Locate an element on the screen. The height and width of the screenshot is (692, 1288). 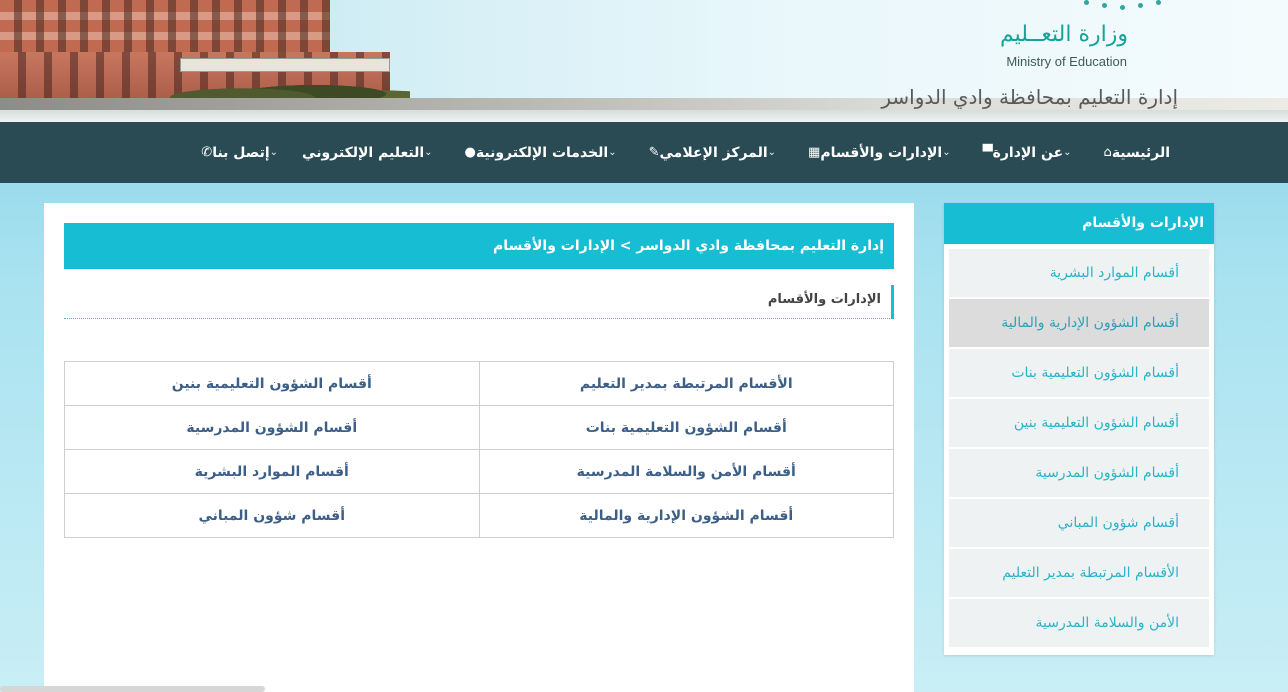
department-link: أقسام شؤون المباني is located at coordinates (271, 516).